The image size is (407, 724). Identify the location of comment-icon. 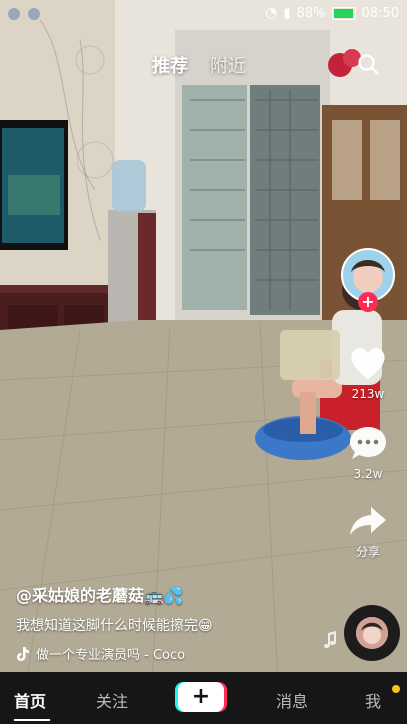
(368, 443).